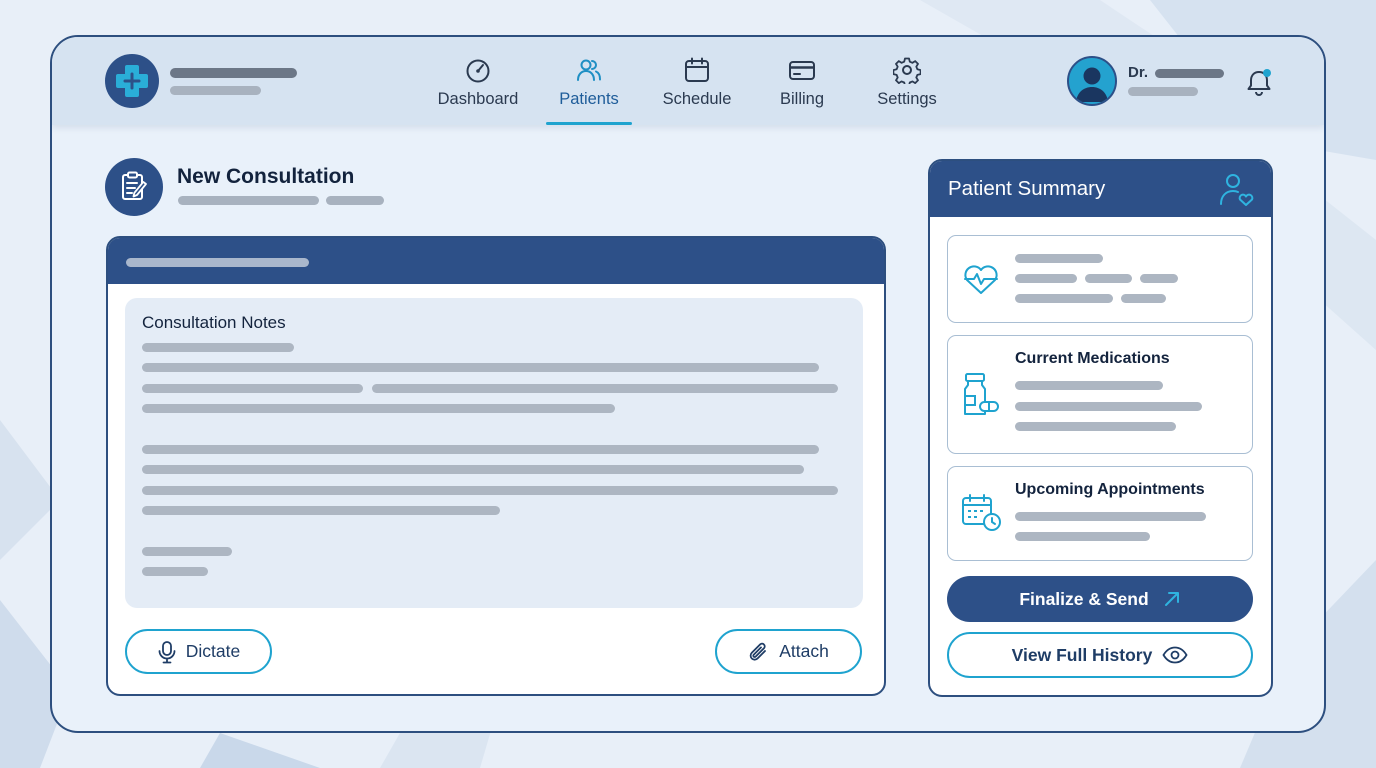  Describe the element at coordinates (981, 279) in the screenshot. I see `heart-pulse-icon` at that location.